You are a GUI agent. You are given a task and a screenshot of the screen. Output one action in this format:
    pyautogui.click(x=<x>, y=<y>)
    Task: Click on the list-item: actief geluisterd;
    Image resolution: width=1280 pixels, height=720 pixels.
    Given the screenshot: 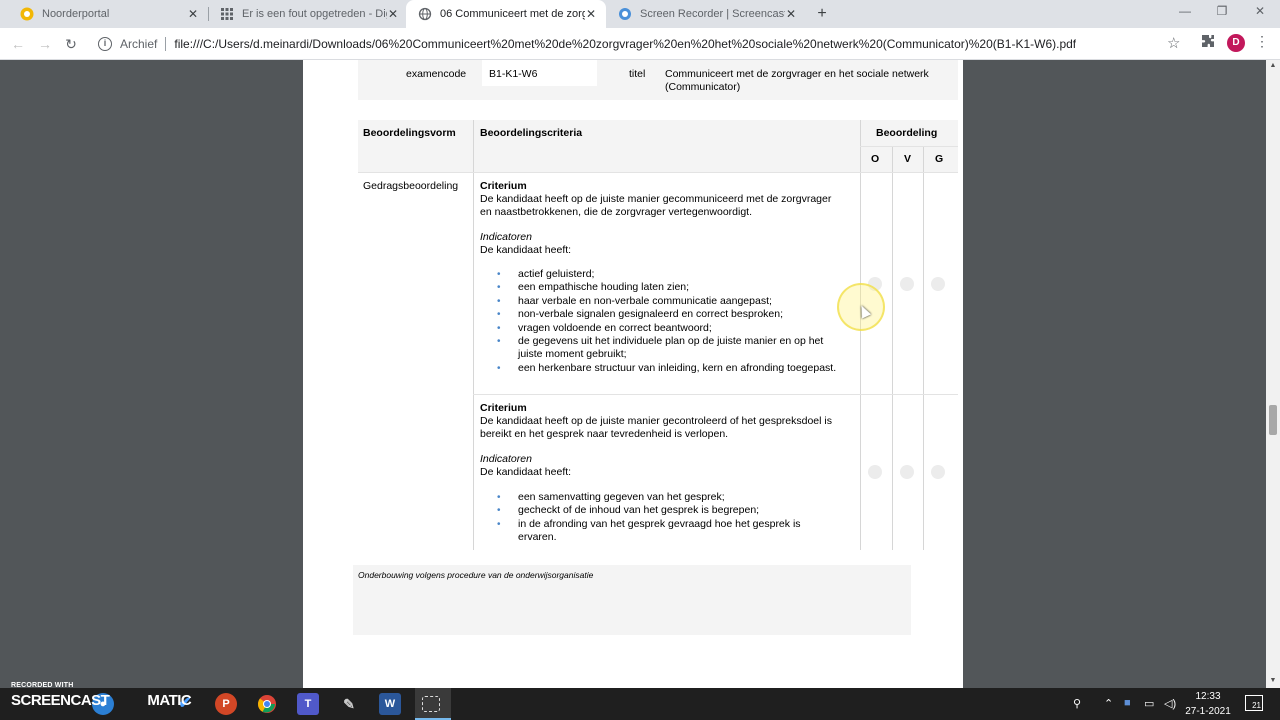 What is the action you would take?
    pyautogui.click(x=672, y=275)
    